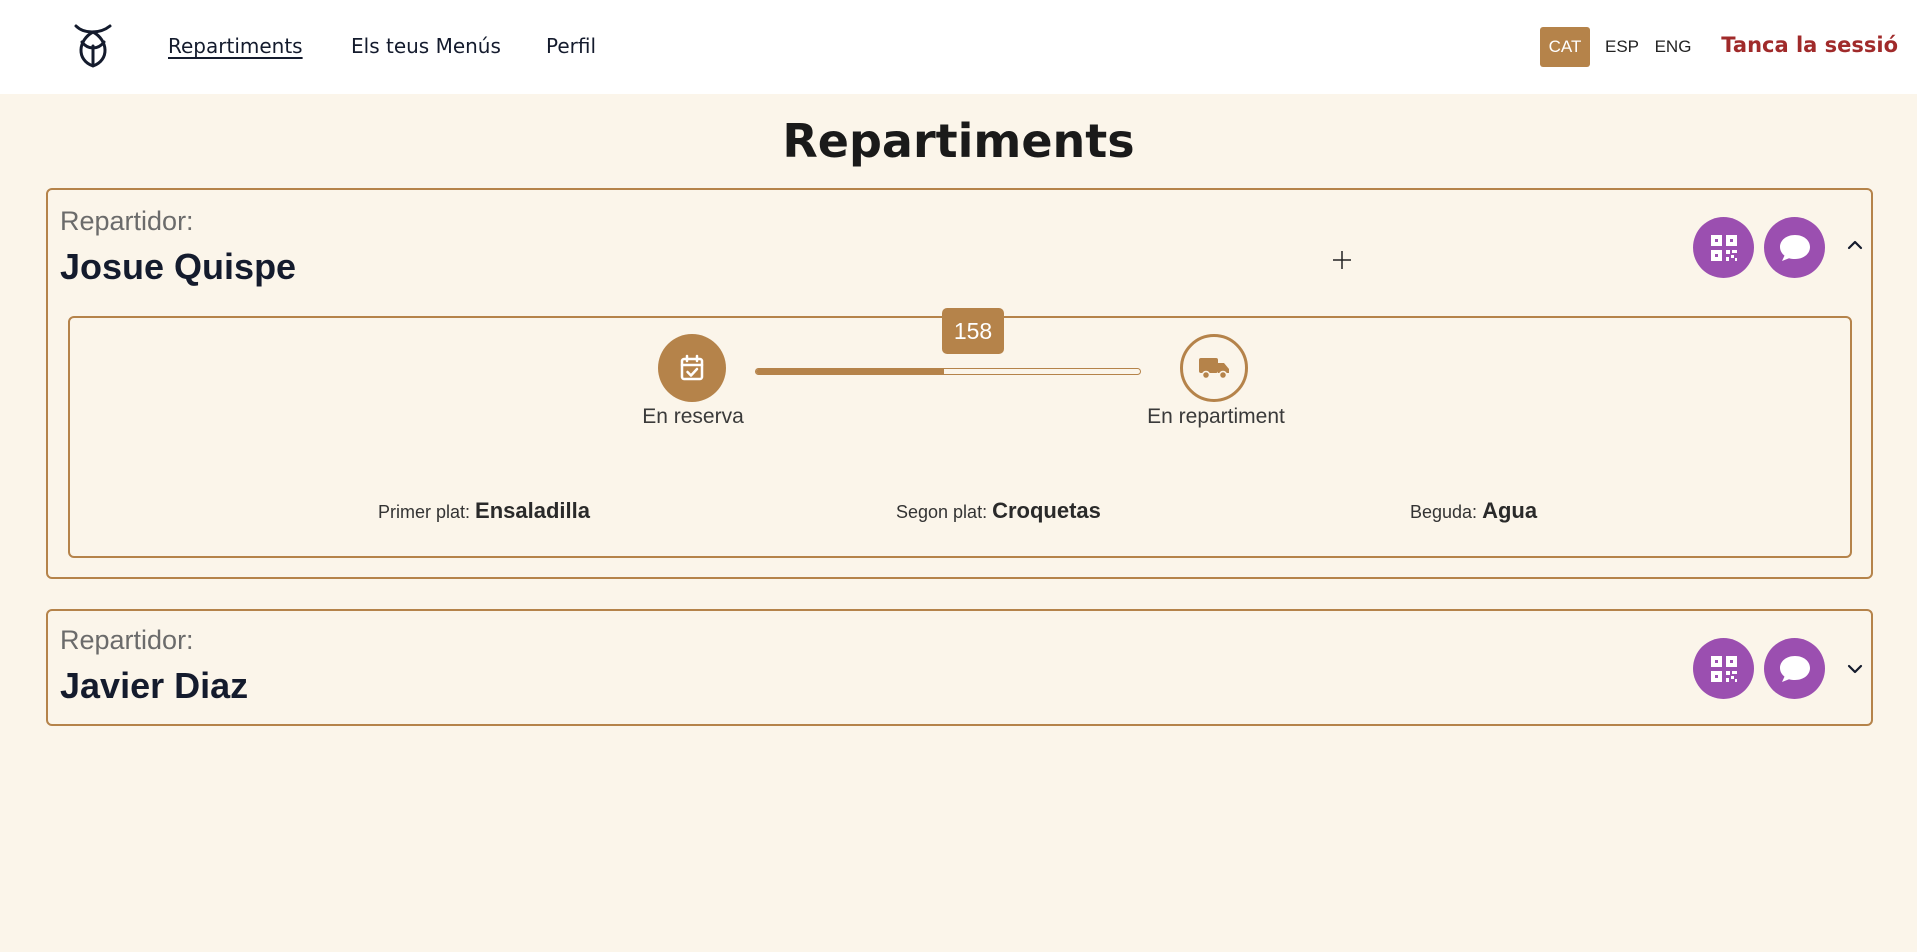 This screenshot has height=952, width=1917. I want to click on step-delivery-label: En repartiment, so click(1216, 416).